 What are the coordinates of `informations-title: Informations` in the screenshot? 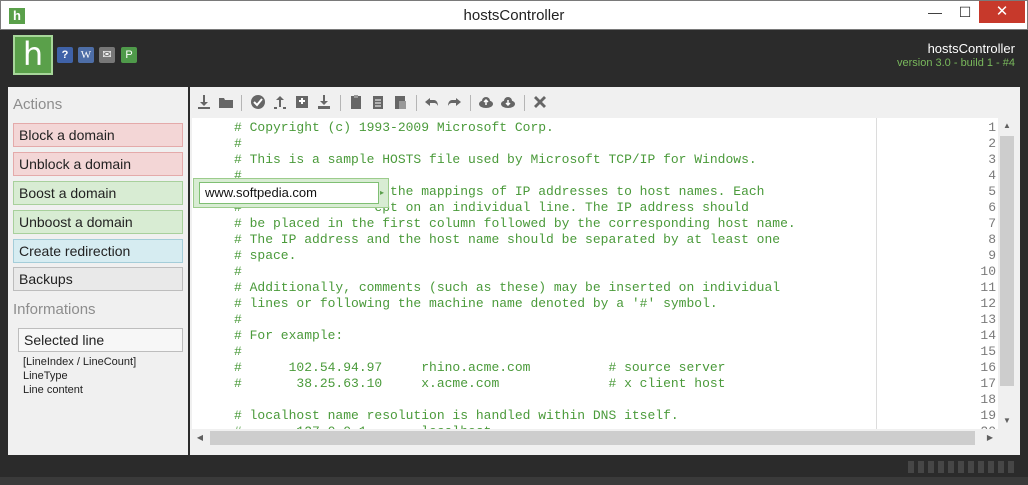 It's located at (54, 309).